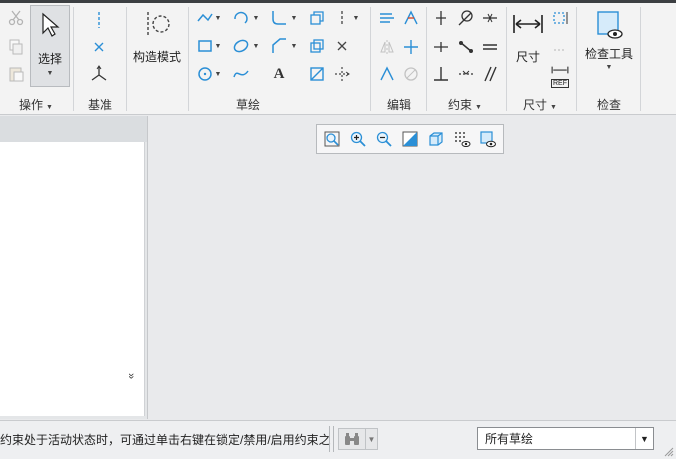 The image size is (676, 459). Describe the element at coordinates (36, 104) in the screenshot. I see `operations-group-label: 操作 ▼` at that location.